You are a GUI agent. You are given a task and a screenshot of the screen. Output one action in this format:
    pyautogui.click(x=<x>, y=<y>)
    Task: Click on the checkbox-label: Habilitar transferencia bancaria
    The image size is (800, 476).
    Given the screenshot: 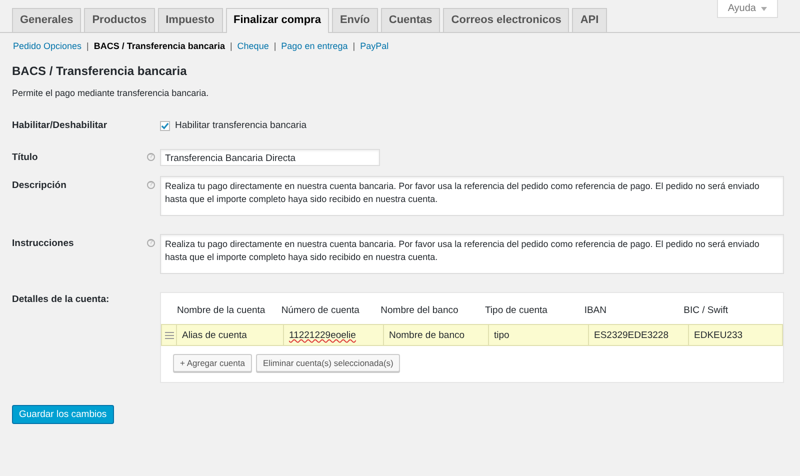 What is the action you would take?
    pyautogui.click(x=240, y=125)
    